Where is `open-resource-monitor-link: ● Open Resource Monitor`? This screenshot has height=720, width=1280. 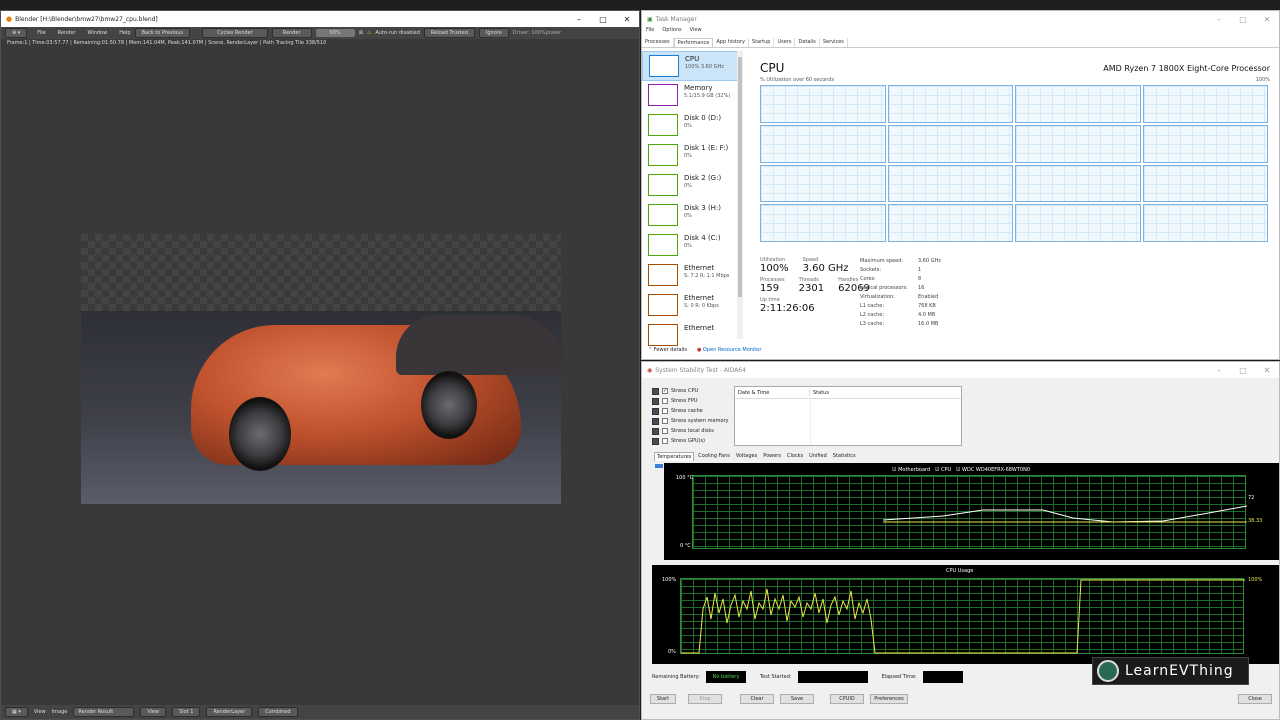 open-resource-monitor-link: ● Open Resource Monitor is located at coordinates (729, 350).